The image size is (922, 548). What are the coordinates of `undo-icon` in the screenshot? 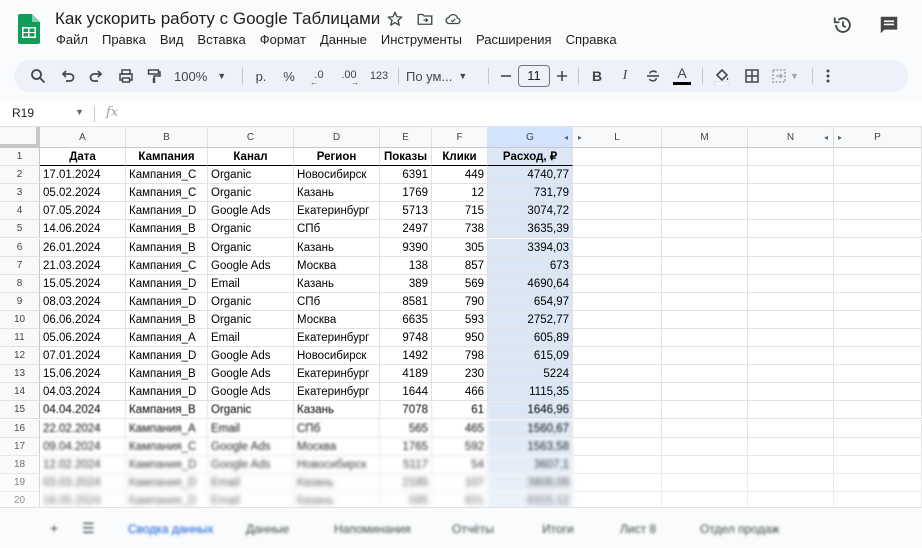 It's located at (68, 76).